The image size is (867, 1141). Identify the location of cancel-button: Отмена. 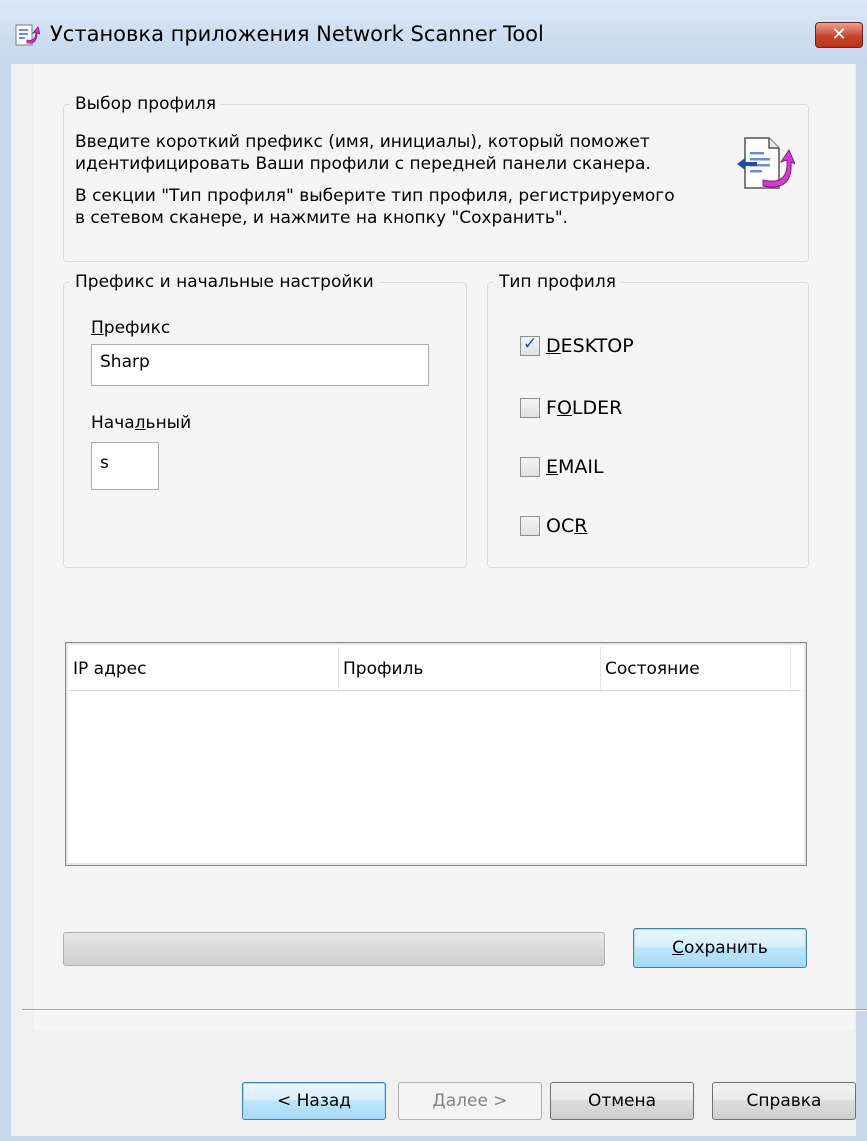
(622, 1101).